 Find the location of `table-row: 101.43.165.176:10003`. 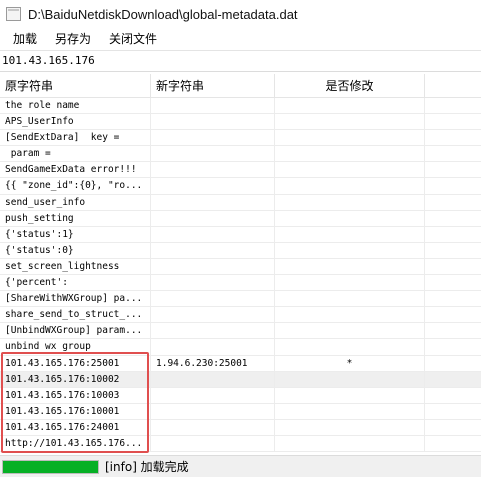

table-row: 101.43.165.176:10003 is located at coordinates (240, 395).